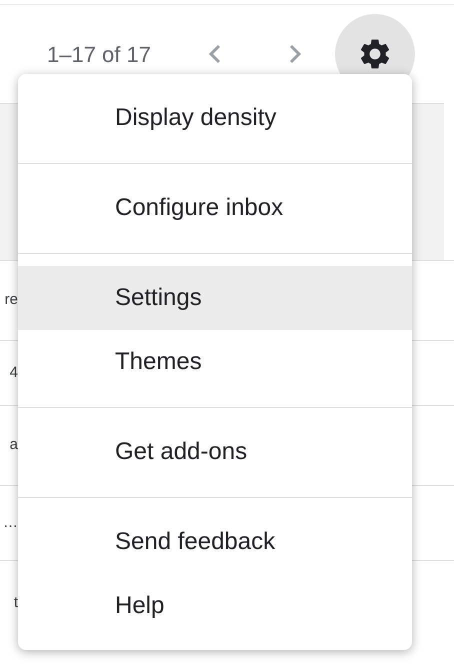 This screenshot has height=666, width=454. Describe the element at coordinates (215, 606) in the screenshot. I see `menu-item: Help` at that location.